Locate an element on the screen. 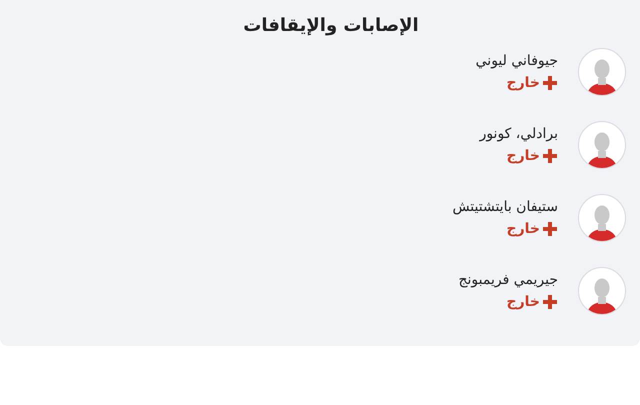 The width and height of the screenshot is (640, 405). player-name: برادلي، كونور is located at coordinates (519, 134).